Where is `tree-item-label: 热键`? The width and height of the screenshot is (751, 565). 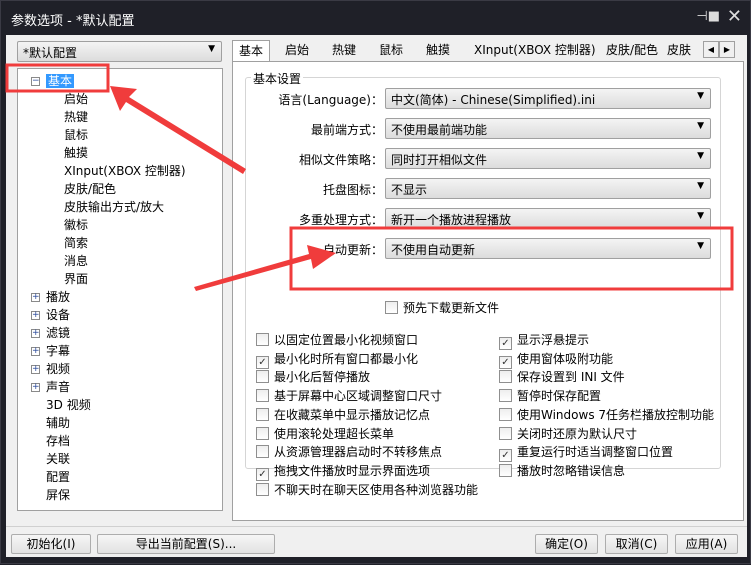 tree-item-label: 热键 is located at coordinates (76, 117).